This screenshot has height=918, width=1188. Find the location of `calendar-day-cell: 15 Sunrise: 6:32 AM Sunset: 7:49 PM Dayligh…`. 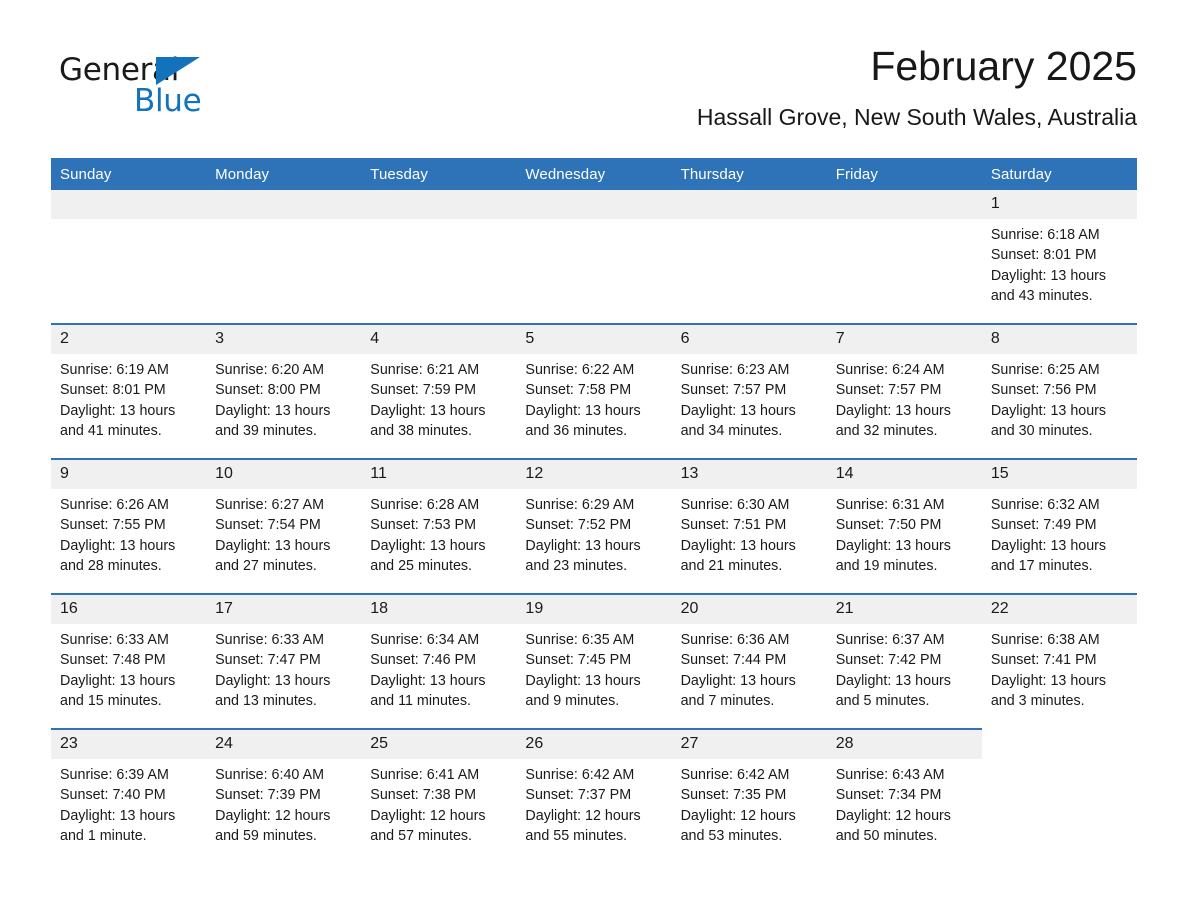

calendar-day-cell: 15 Sunrise: 6:32 AM Sunset: 7:49 PM Dayligh… is located at coordinates (1059, 526).